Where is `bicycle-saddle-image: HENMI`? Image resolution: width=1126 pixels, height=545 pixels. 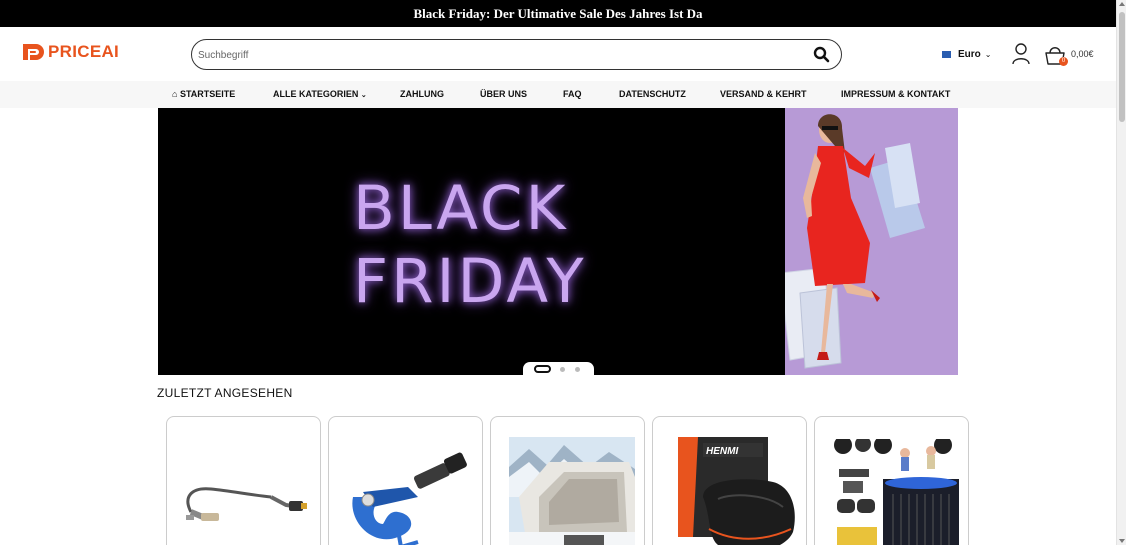 bicycle-saddle-image: HENMI is located at coordinates (736, 491).